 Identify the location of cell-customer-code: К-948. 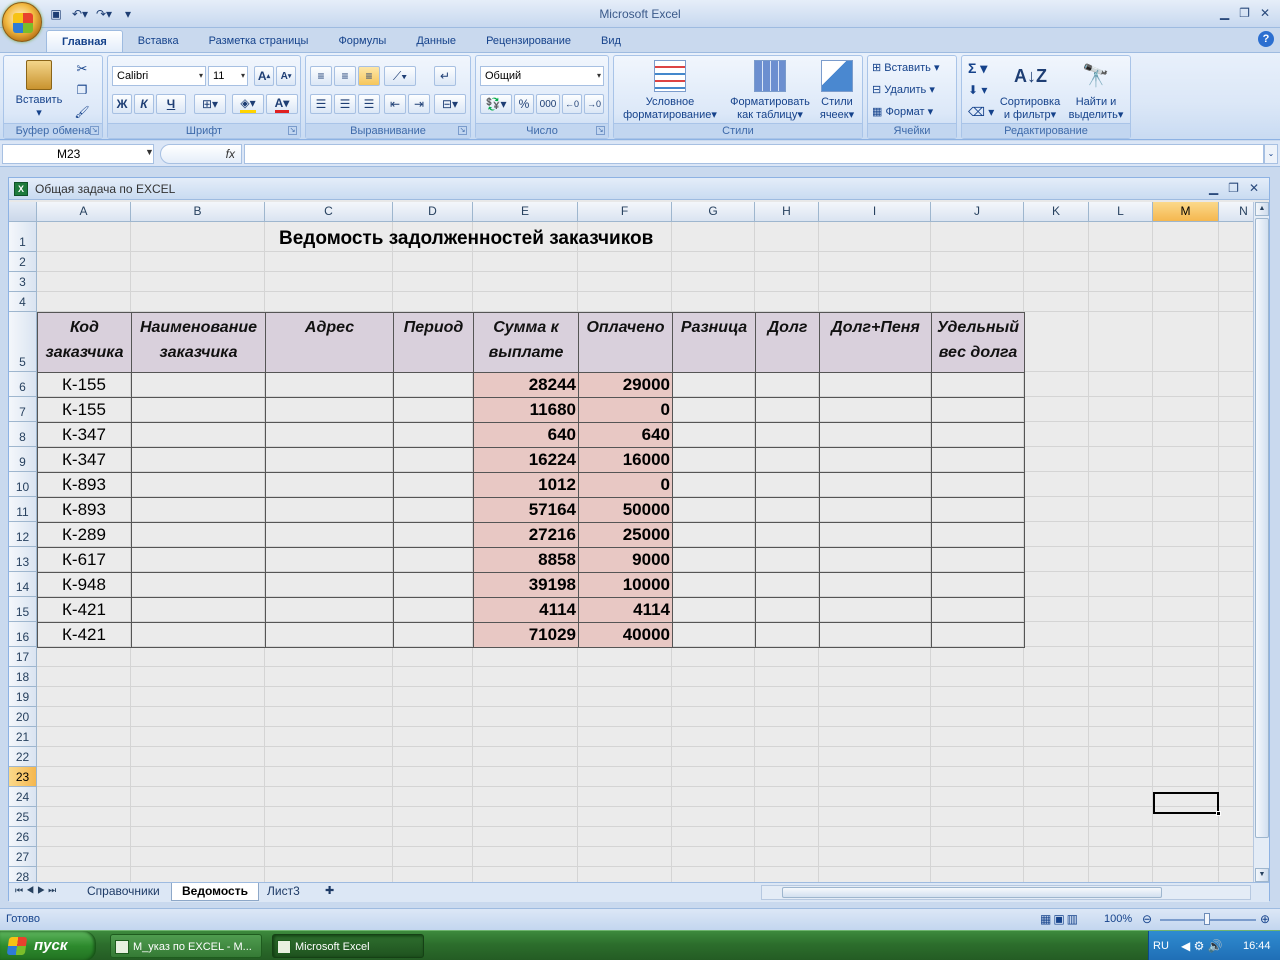
(84, 585).